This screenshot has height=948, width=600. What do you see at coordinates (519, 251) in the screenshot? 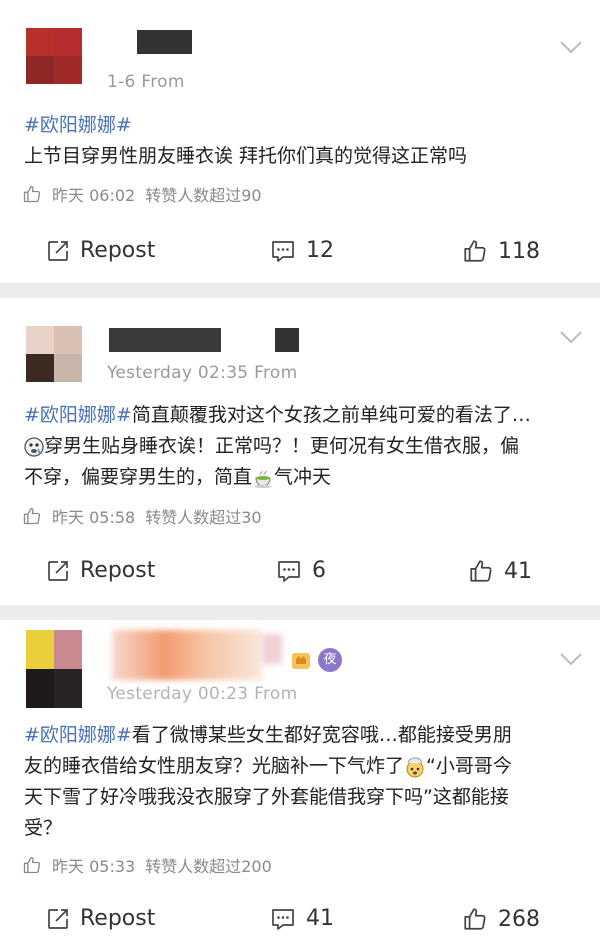
I see `like-count: 118` at bounding box center [519, 251].